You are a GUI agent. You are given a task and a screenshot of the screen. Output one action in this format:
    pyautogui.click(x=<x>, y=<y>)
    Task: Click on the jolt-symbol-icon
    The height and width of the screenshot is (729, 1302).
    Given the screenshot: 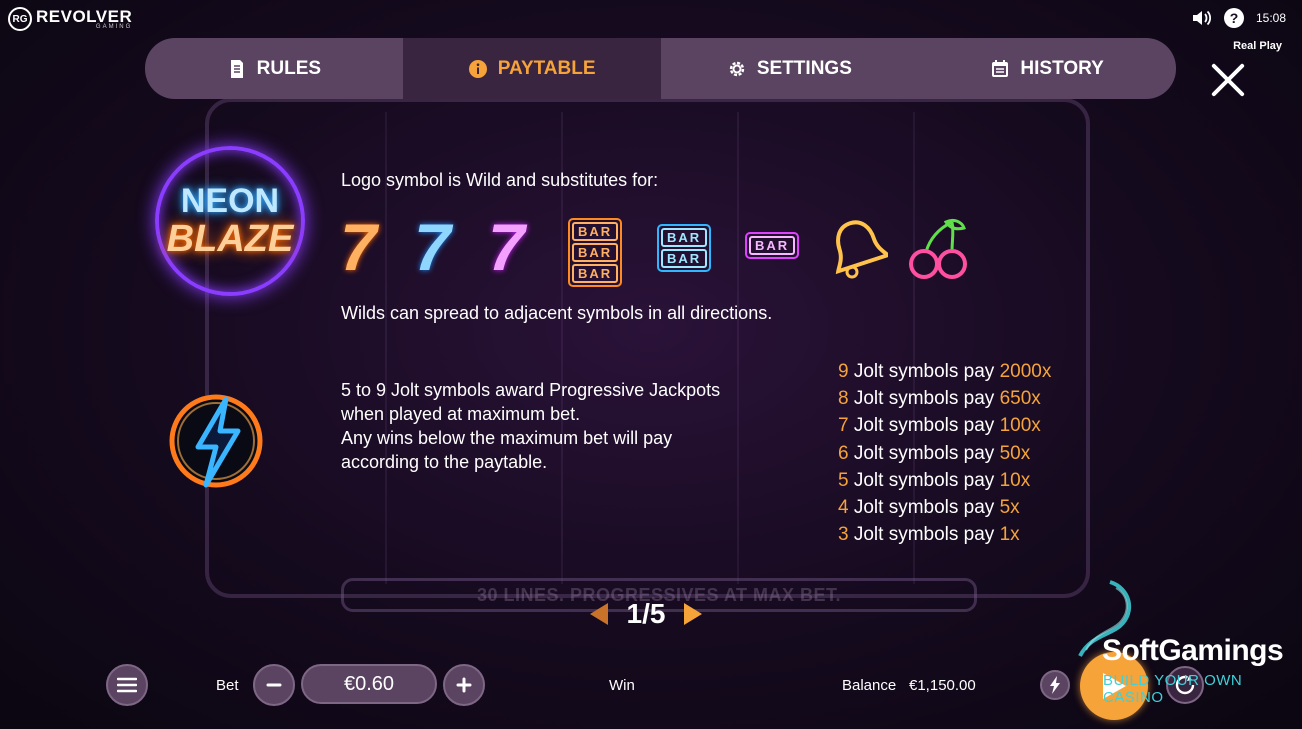 What is the action you would take?
    pyautogui.click(x=216, y=441)
    